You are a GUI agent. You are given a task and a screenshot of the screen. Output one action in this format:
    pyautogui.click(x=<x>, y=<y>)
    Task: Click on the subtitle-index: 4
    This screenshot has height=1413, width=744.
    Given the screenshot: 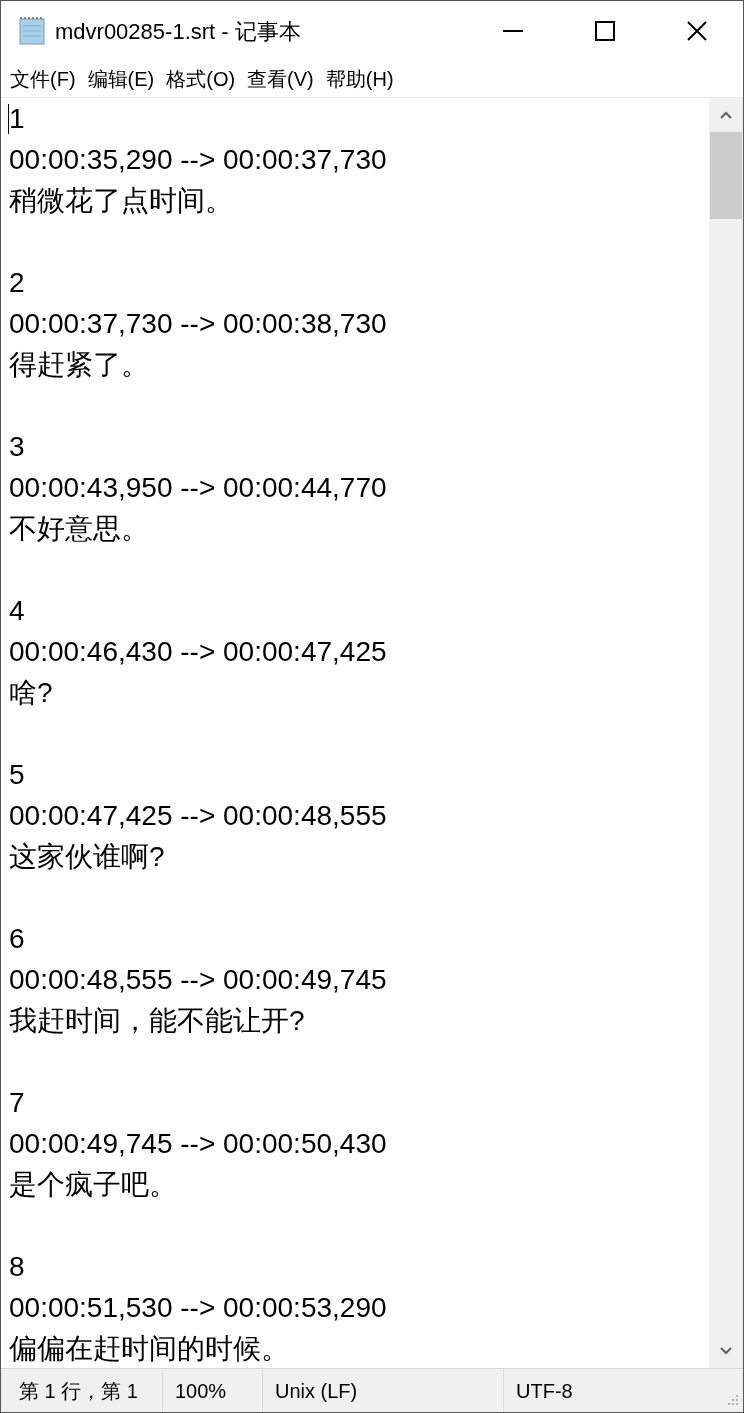 What is the action you would take?
    pyautogui.click(x=17, y=611)
    